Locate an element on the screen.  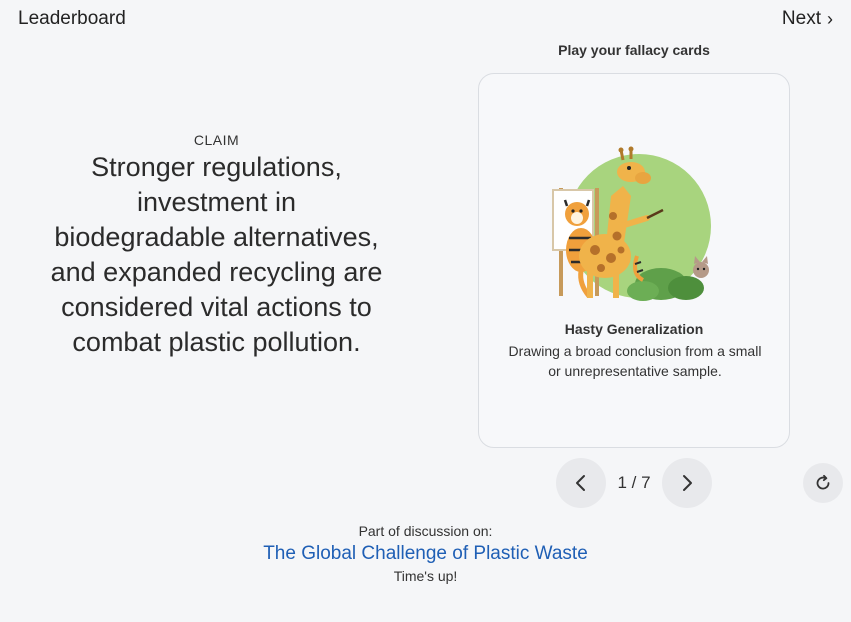
giraffe-painting-tiger-illustration is located at coordinates (631, 223).